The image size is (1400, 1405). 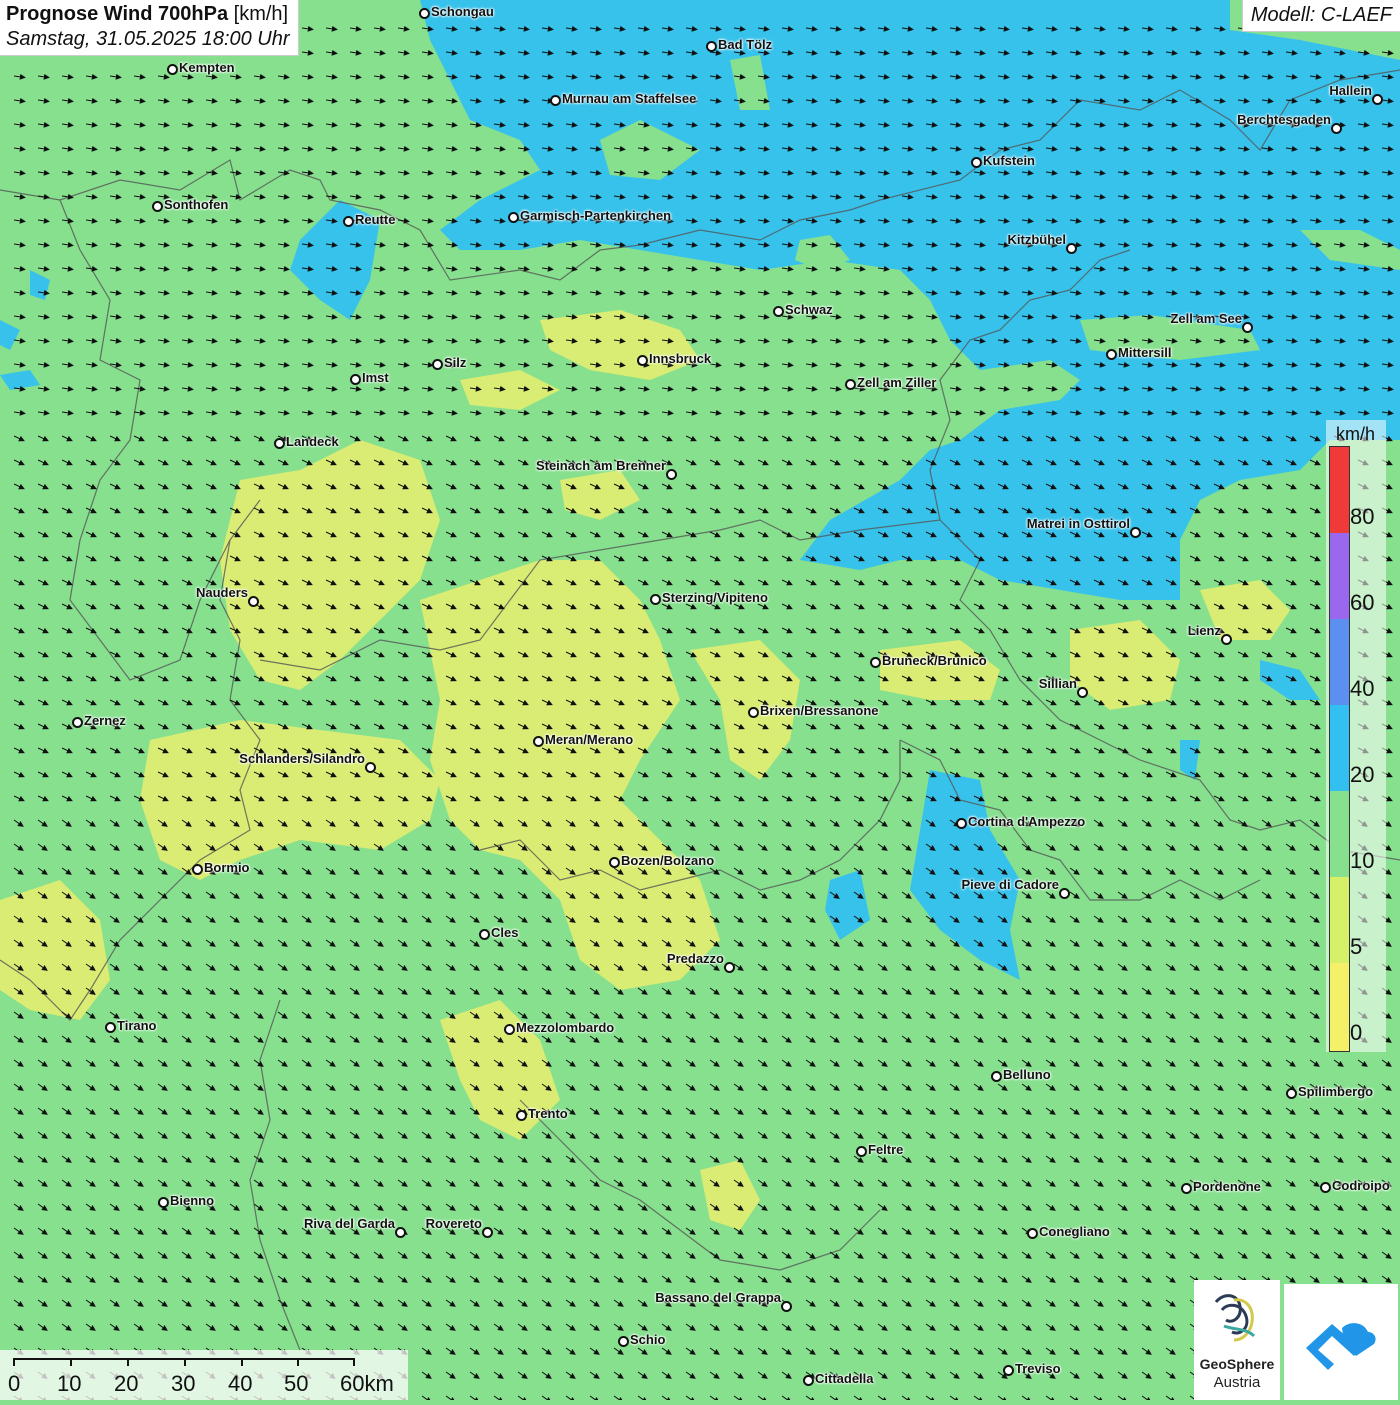 I want to click on legend-label: 60, so click(x=1362, y=602).